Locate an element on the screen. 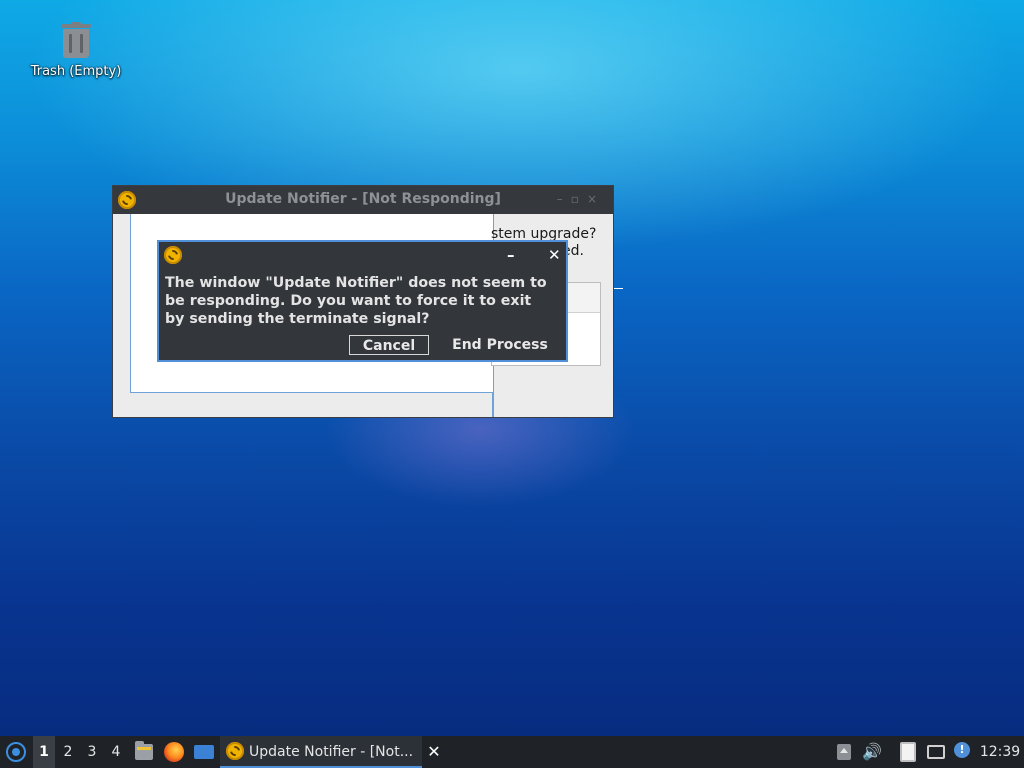 This screenshot has height=768, width=1024. cancel-button: Cancel is located at coordinates (389, 345).